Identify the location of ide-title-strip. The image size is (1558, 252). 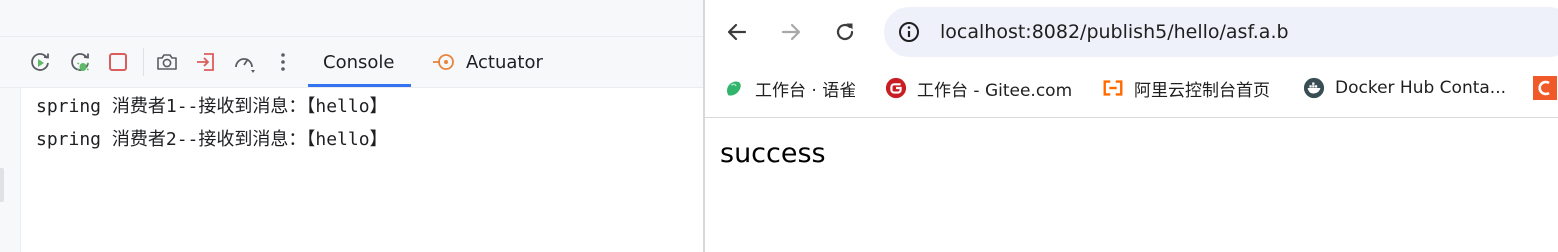
(351, 18).